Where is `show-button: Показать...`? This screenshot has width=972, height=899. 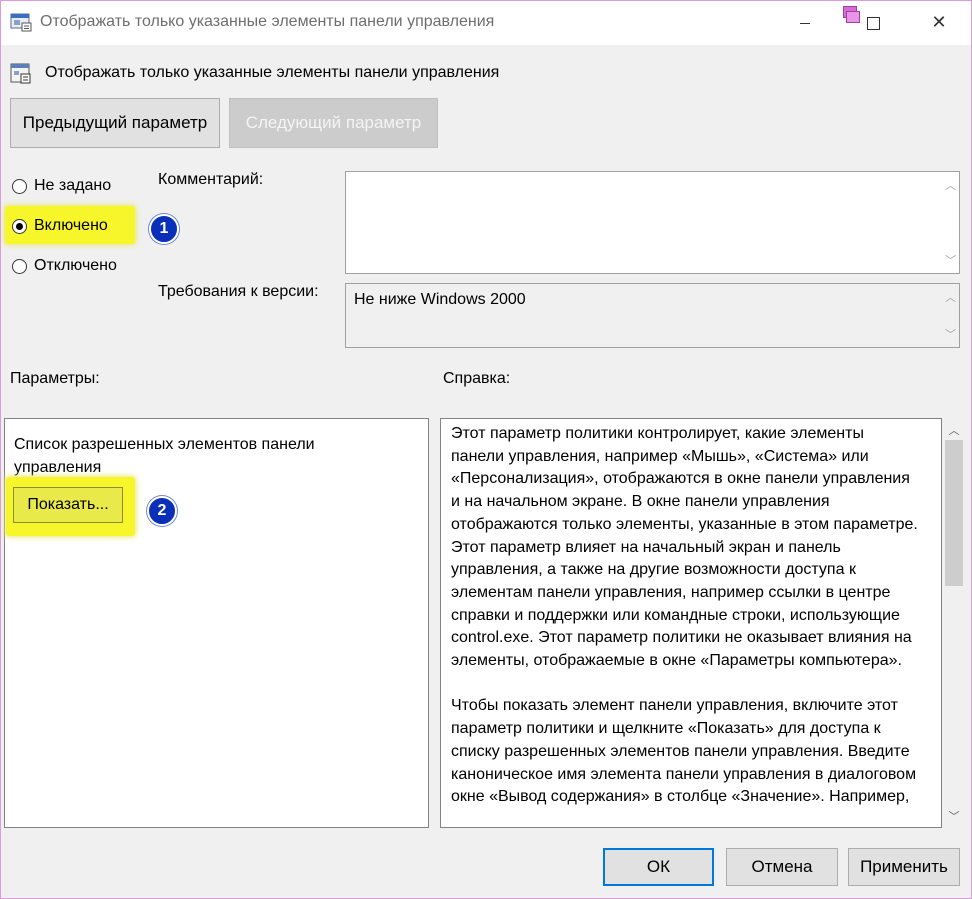
show-button: Показать... is located at coordinates (68, 505).